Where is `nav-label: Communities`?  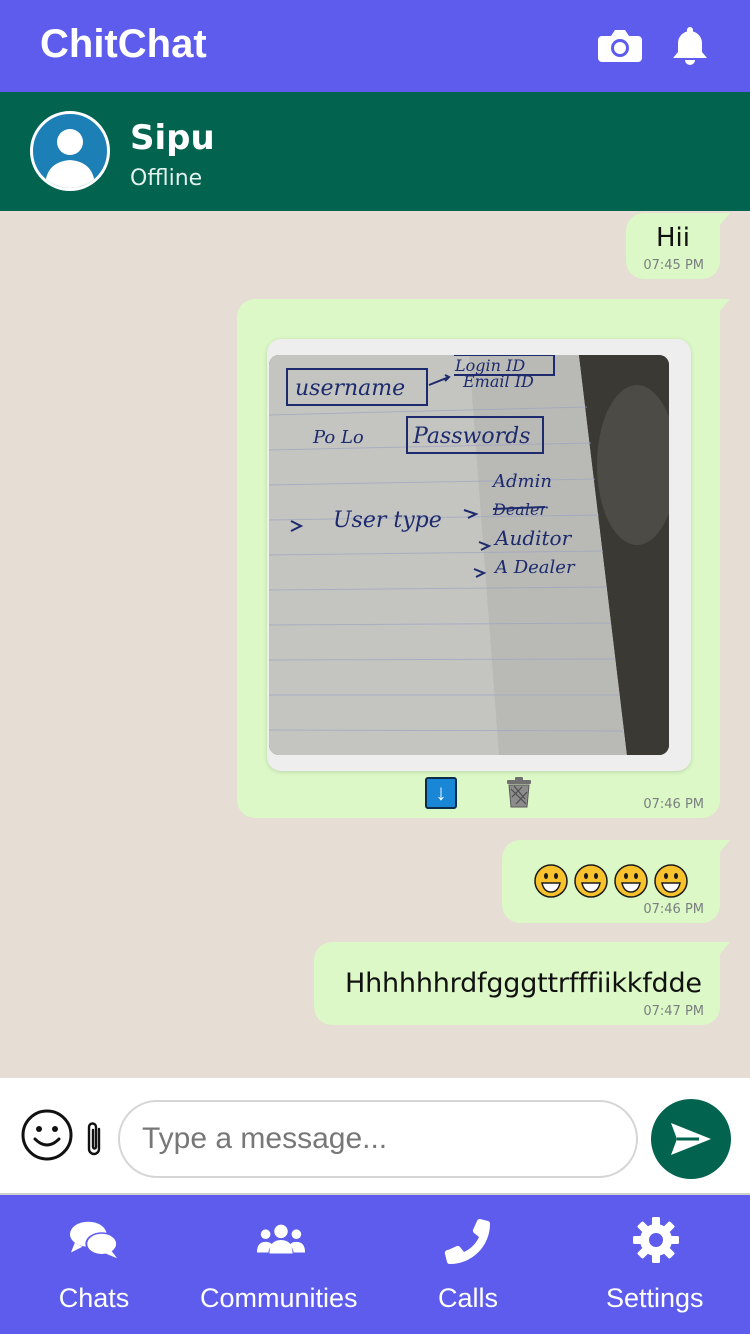
nav-label: Communities is located at coordinates (279, 1298).